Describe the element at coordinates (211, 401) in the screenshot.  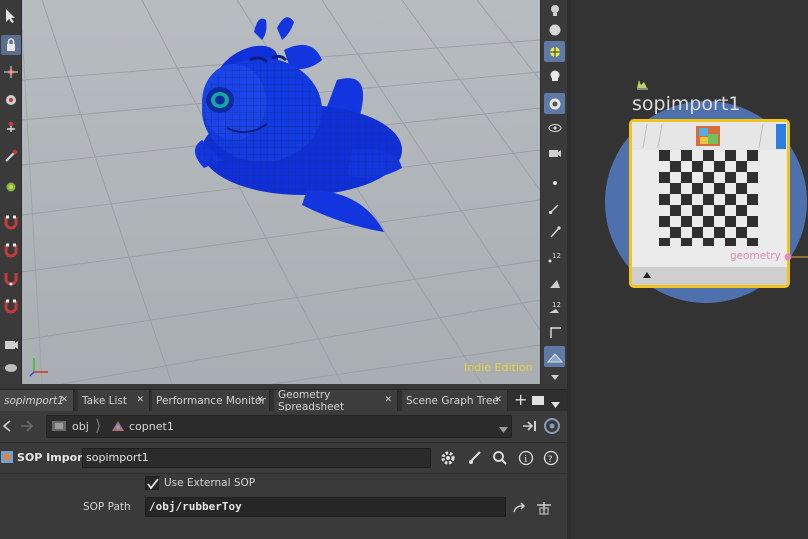
I see `tab-performance-monitor: Performance Monitor ✕` at that location.